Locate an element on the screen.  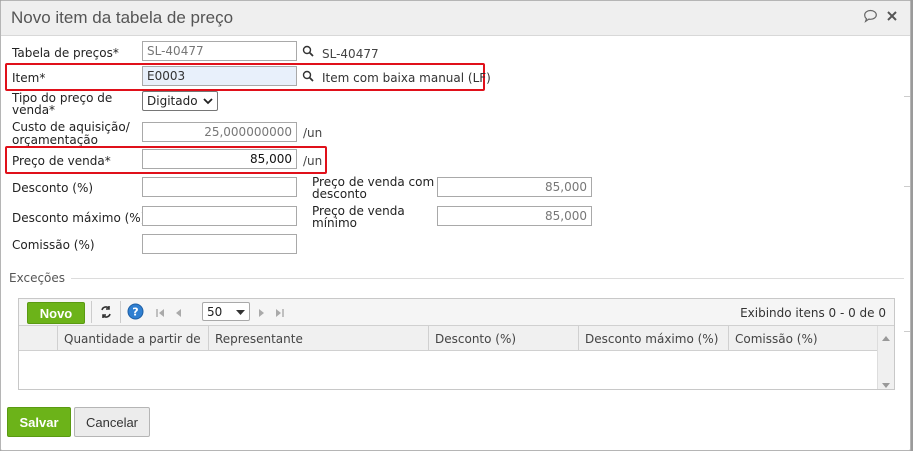
pv-min-label-line2: mínimo is located at coordinates (334, 223).